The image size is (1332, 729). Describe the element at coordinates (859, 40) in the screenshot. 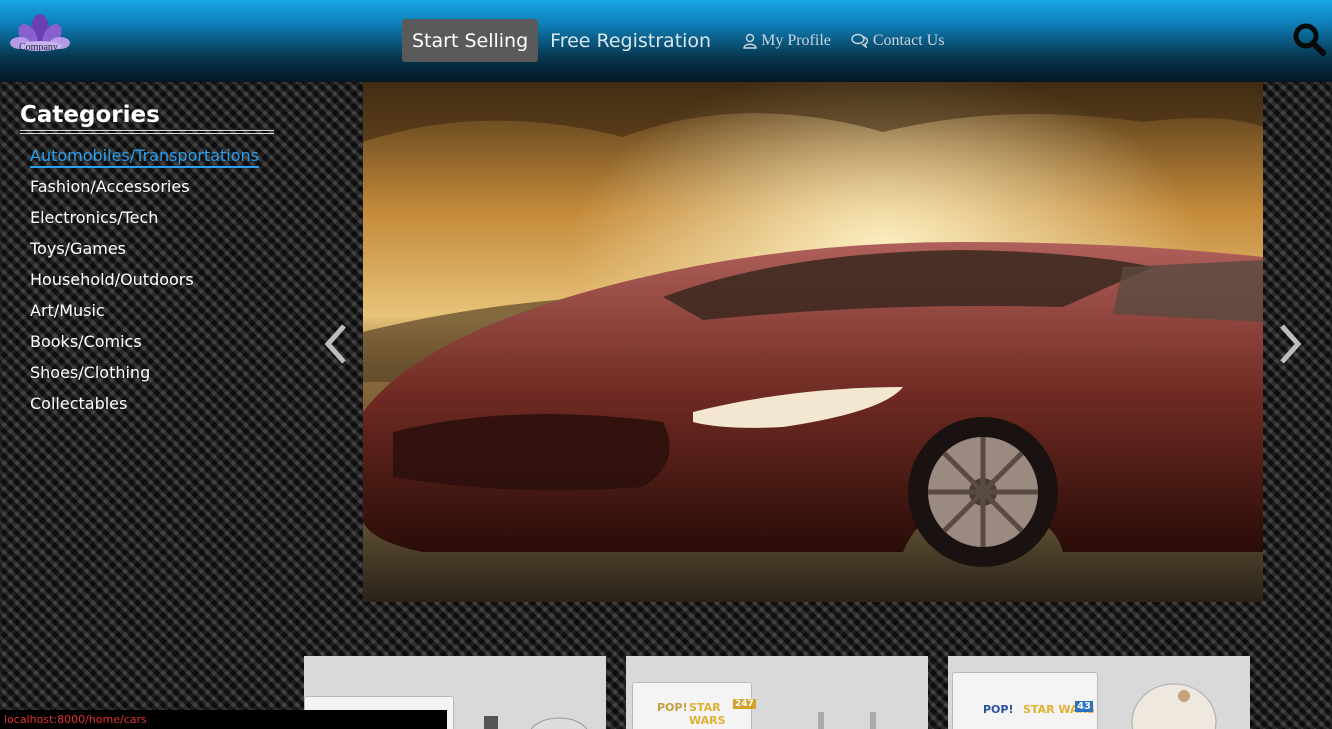

I see `comments-icon` at that location.